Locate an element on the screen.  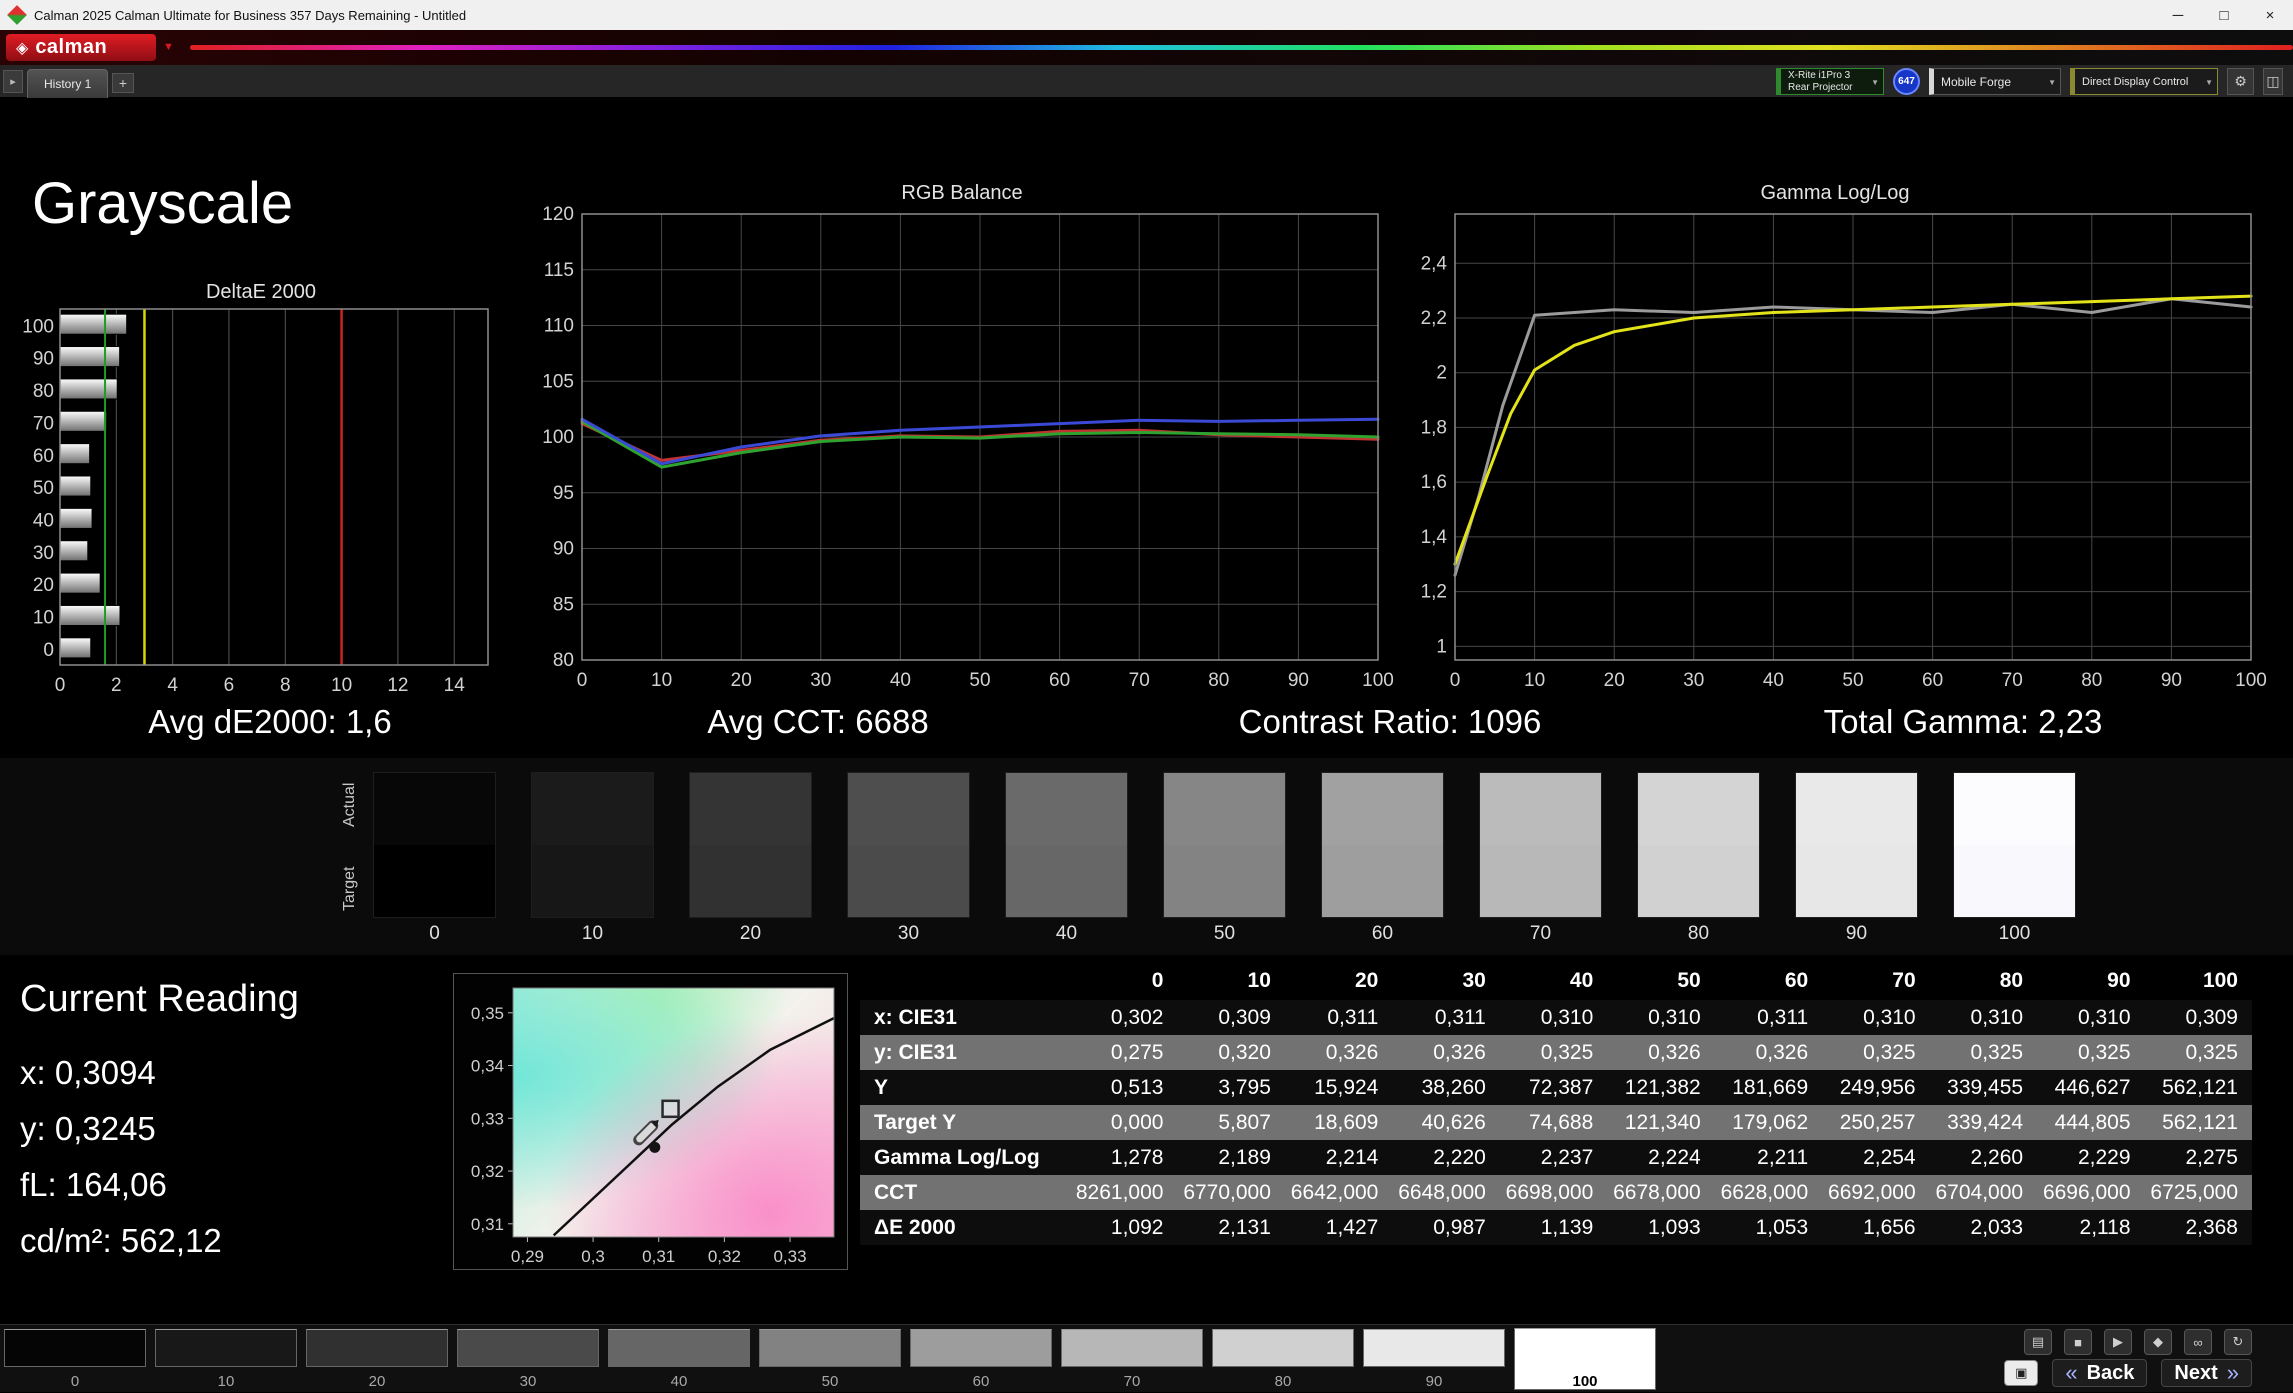
meter-select: X-Rite i1Pro 3 Rear Projector ▼ is located at coordinates (1830, 81).